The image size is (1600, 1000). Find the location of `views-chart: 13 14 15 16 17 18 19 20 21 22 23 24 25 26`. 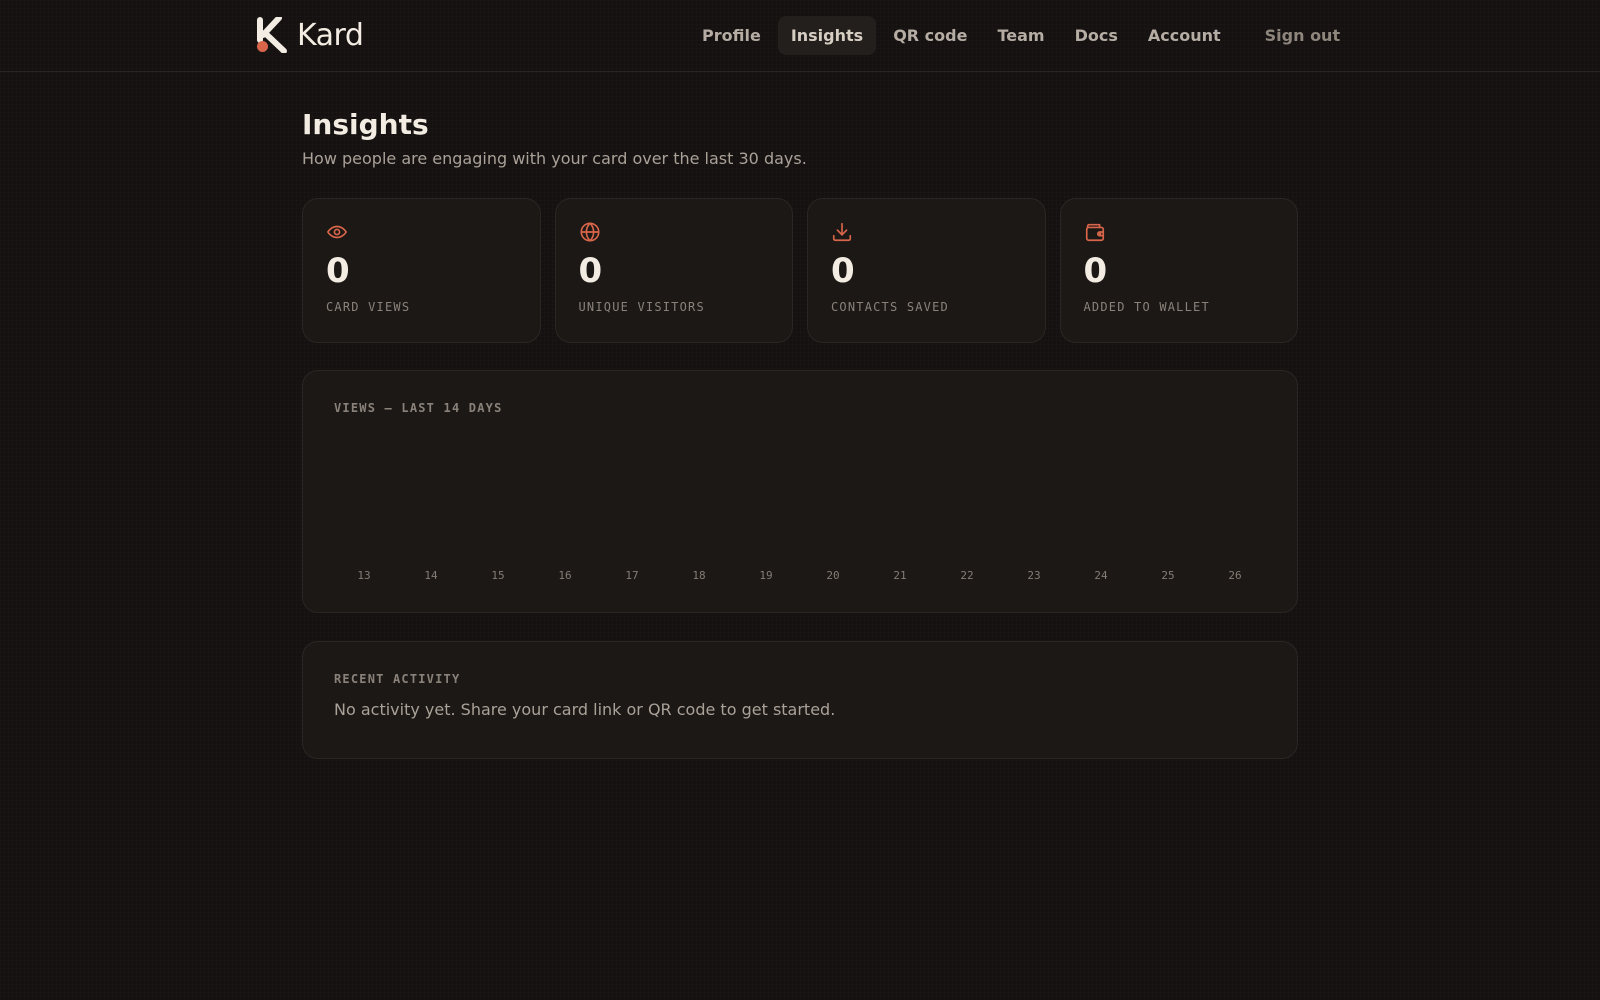

views-chart: 13 14 15 16 17 18 19 20 21 22 23 24 25 26 is located at coordinates (800, 508).